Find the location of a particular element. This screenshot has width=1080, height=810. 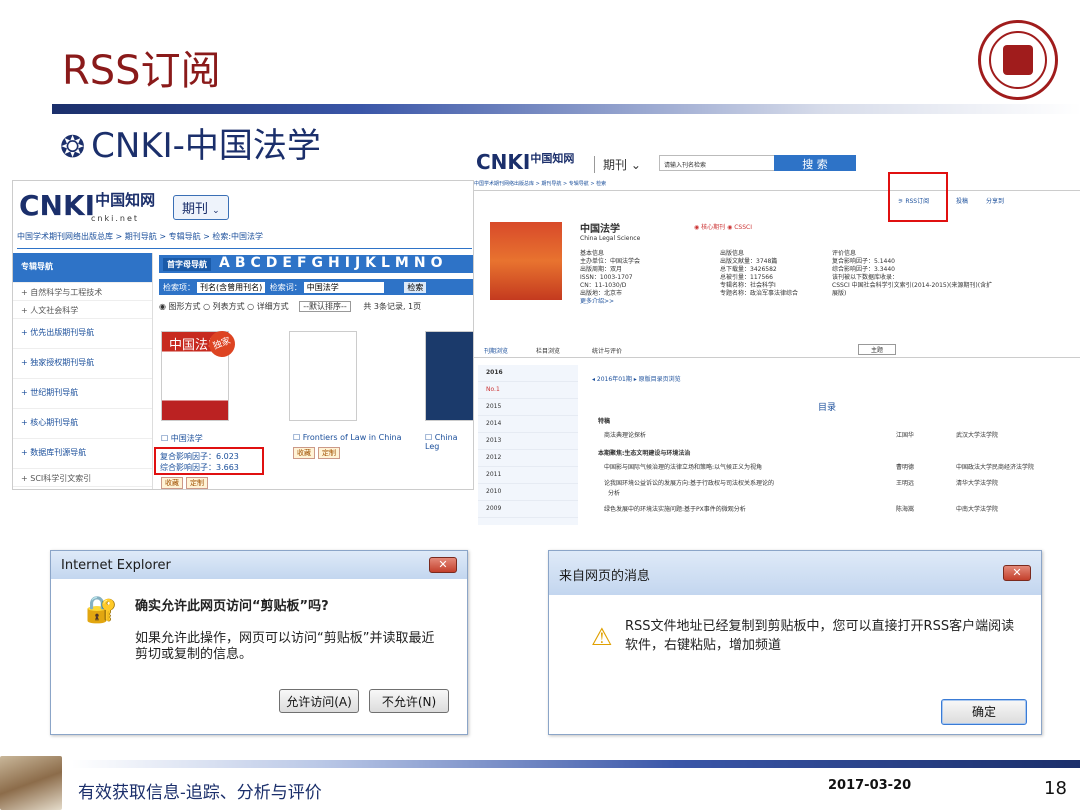

impact-factor-highlight: 复合影响因子：6.023 综合影响因子：3.663 is located at coordinates (209, 461).